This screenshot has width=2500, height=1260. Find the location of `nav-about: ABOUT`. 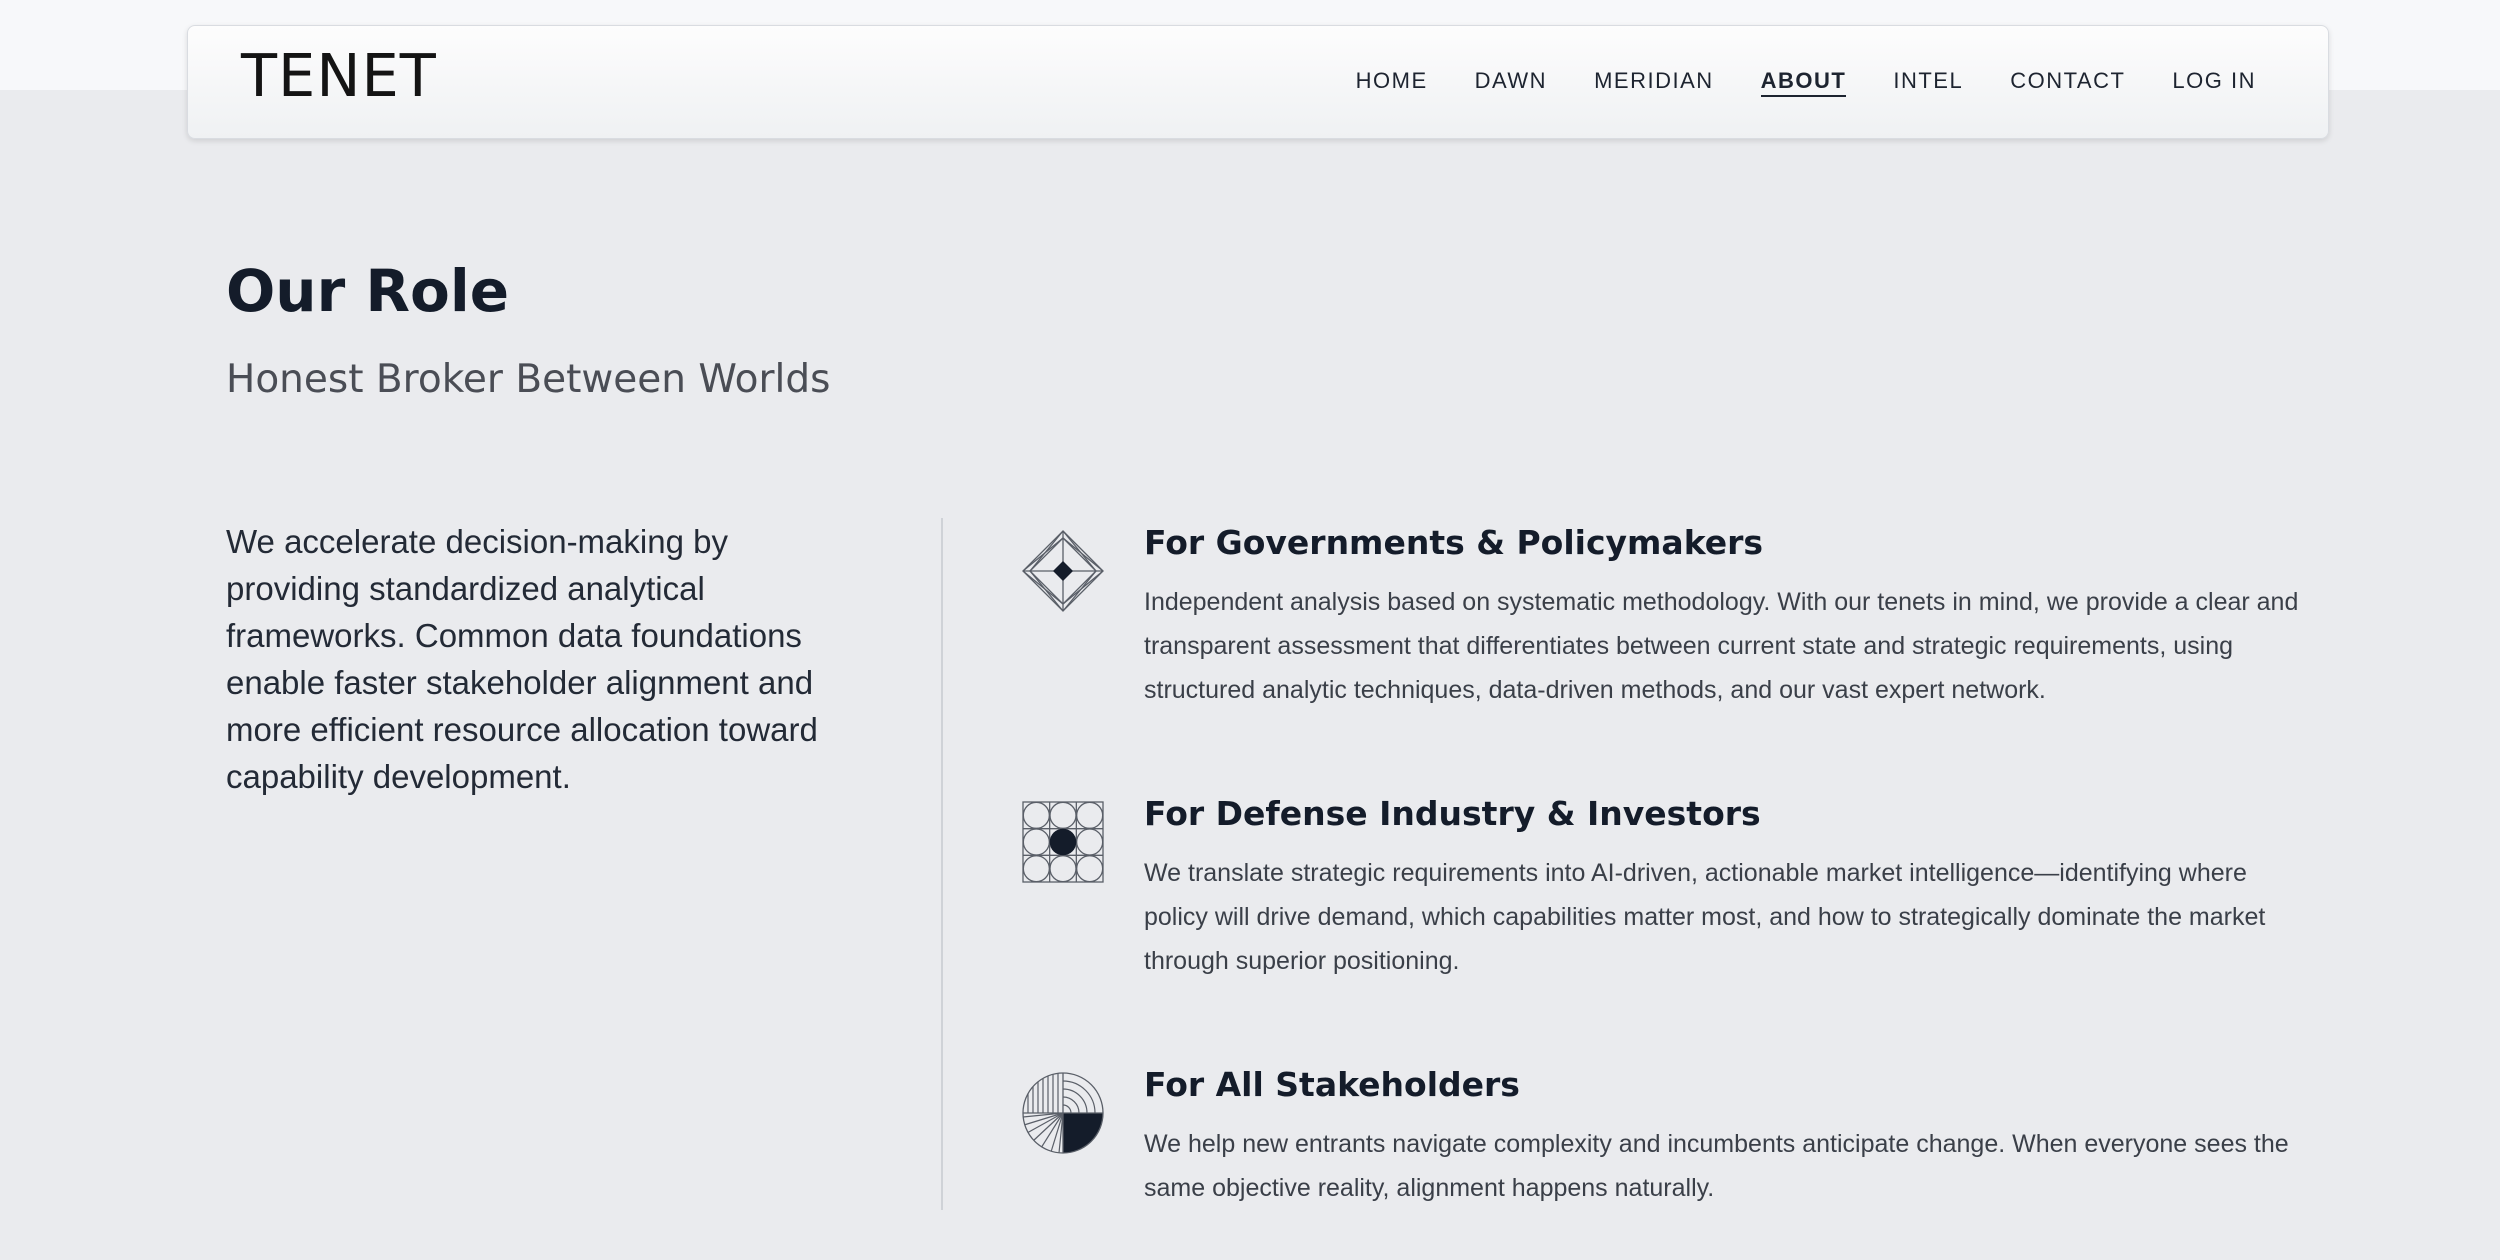

nav-about: ABOUT is located at coordinates (1803, 83).